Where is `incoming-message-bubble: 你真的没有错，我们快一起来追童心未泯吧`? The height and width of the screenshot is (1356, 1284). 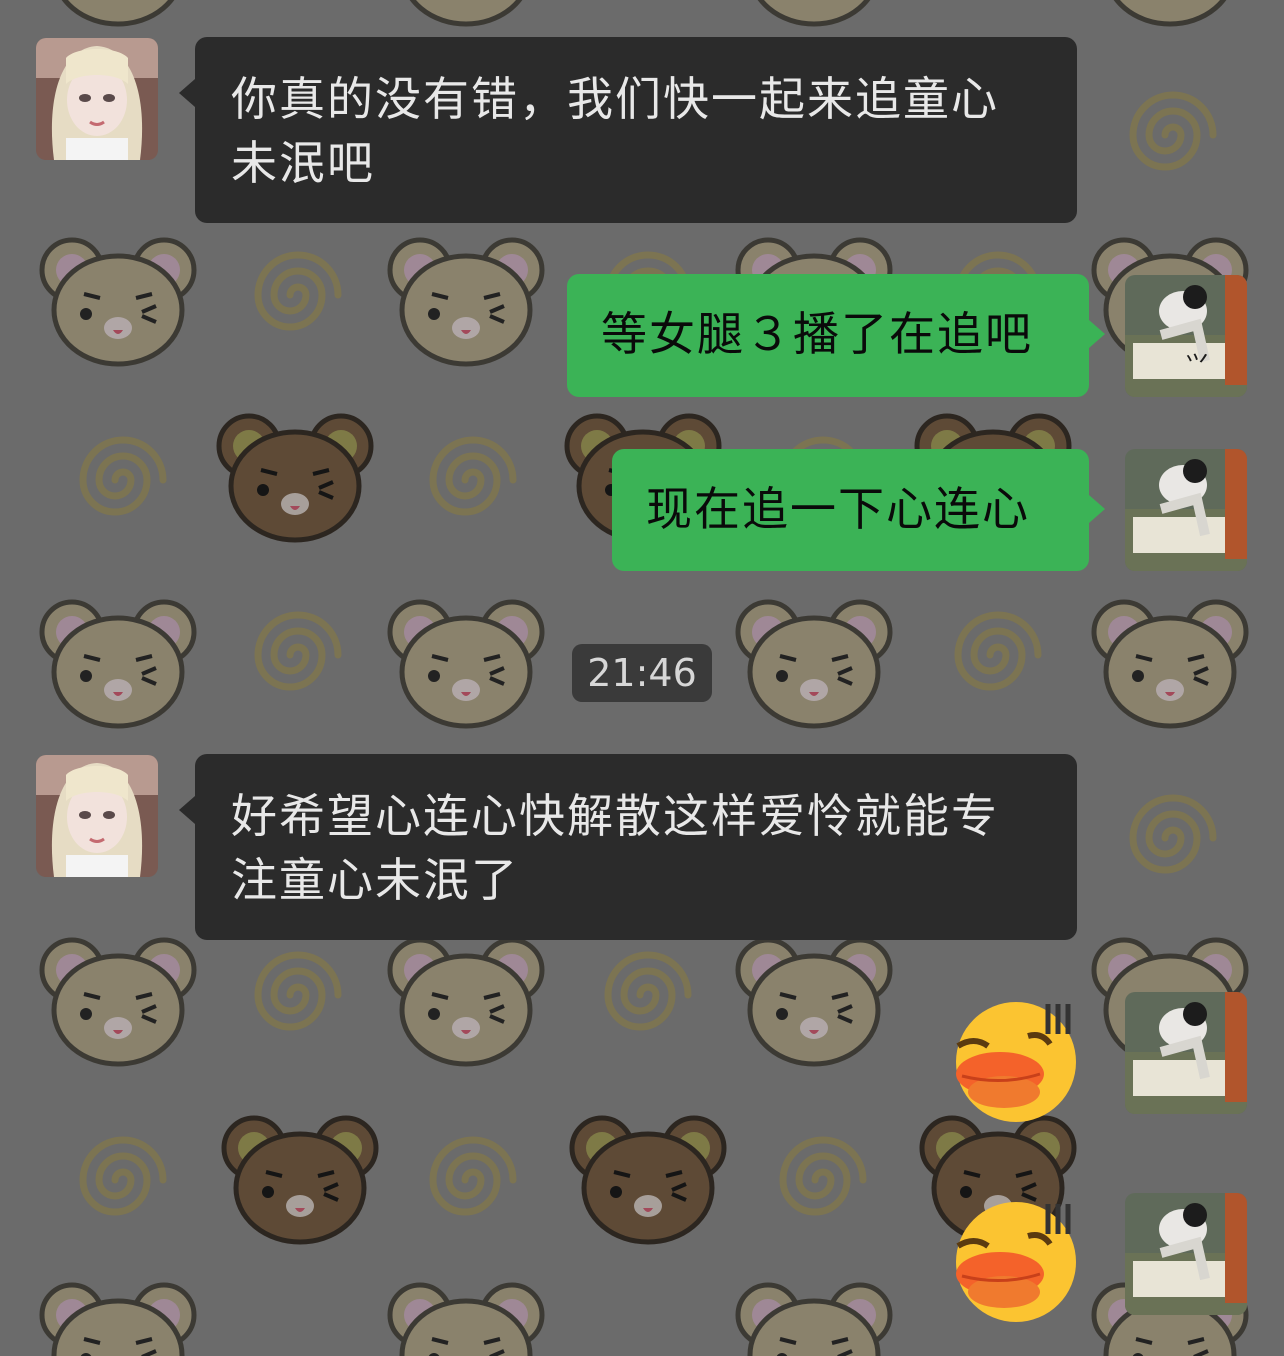
incoming-message-bubble: 你真的没有错，我们快一起来追童心未泯吧 is located at coordinates (628, 130).